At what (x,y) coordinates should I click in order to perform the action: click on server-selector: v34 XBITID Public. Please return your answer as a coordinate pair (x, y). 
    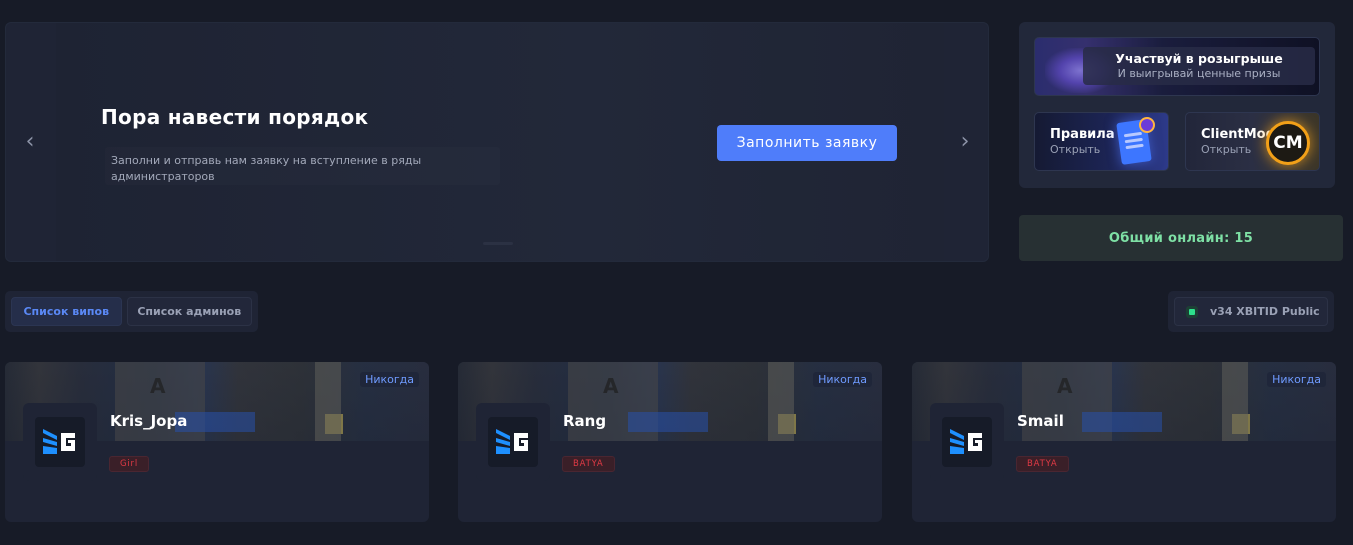
    Looking at the image, I should click on (1251, 311).